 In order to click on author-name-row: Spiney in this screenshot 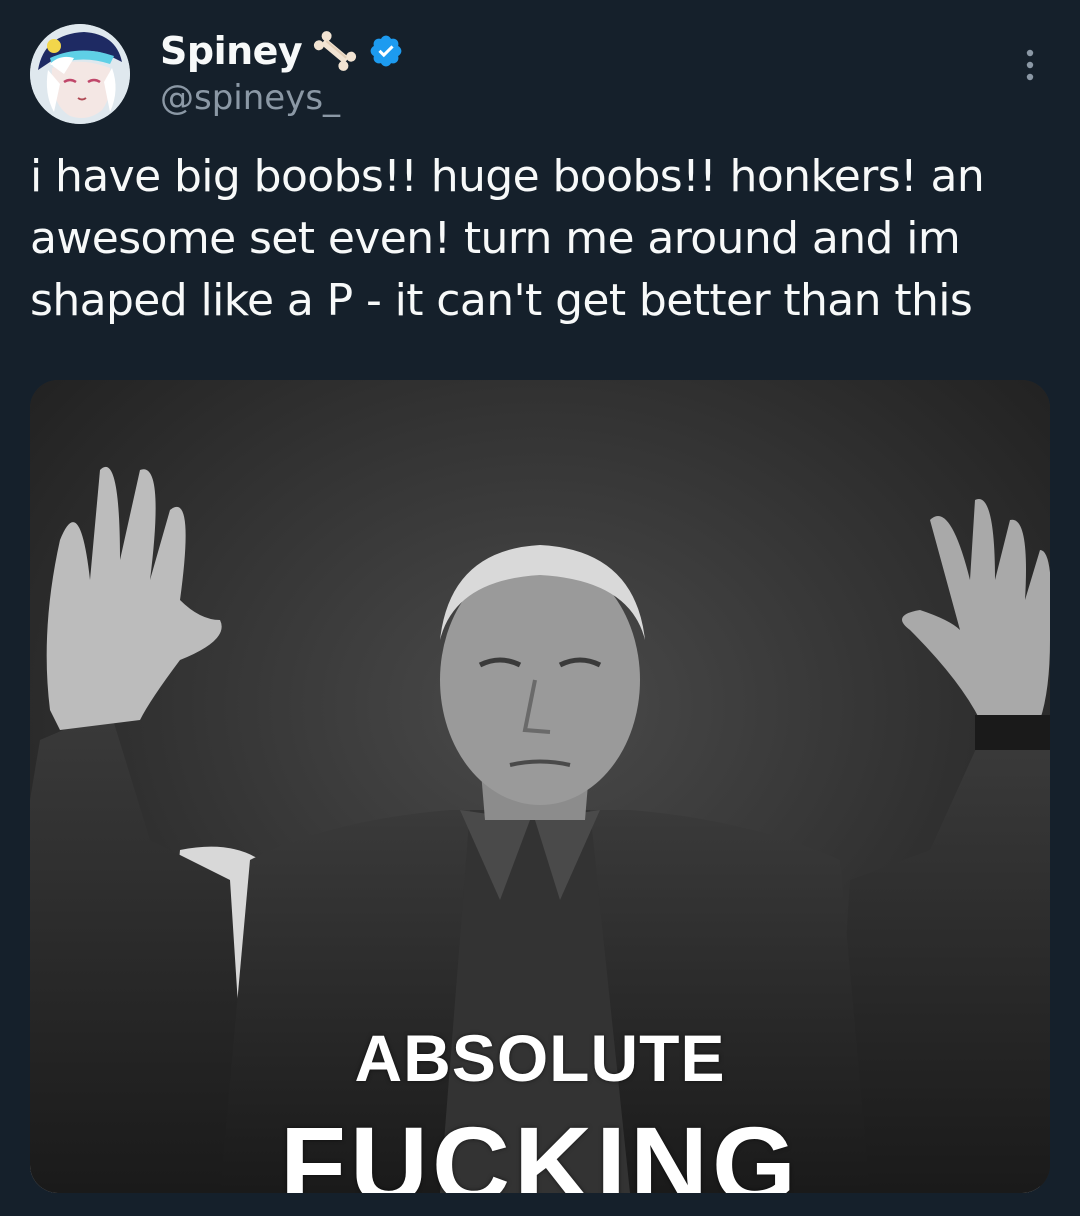, I will do `click(282, 51)`.